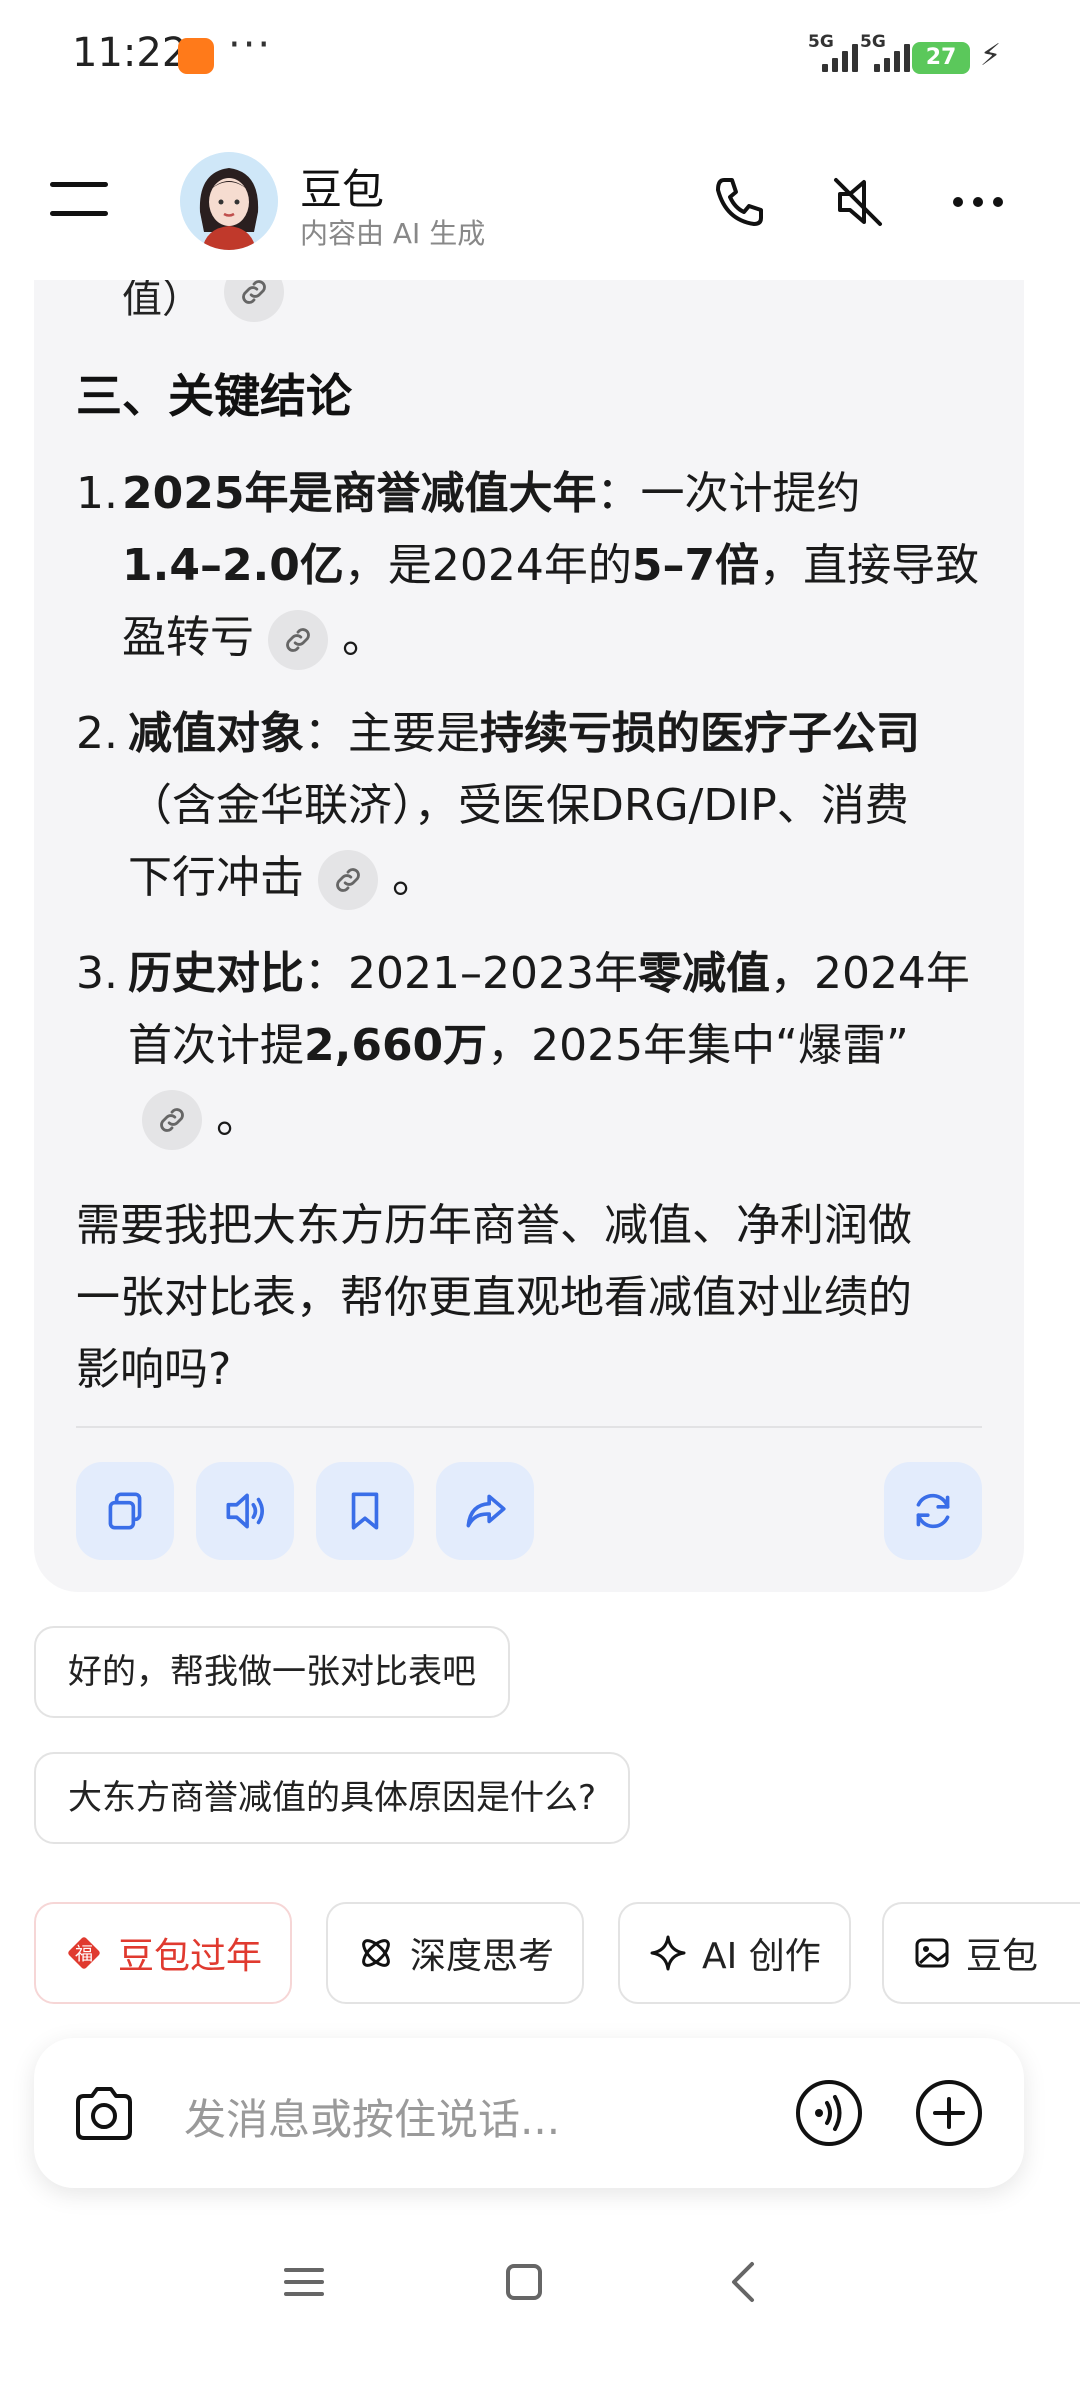 Image resolution: width=1080 pixels, height=2400 pixels. I want to click on home-square-icon, so click(524, 2282).